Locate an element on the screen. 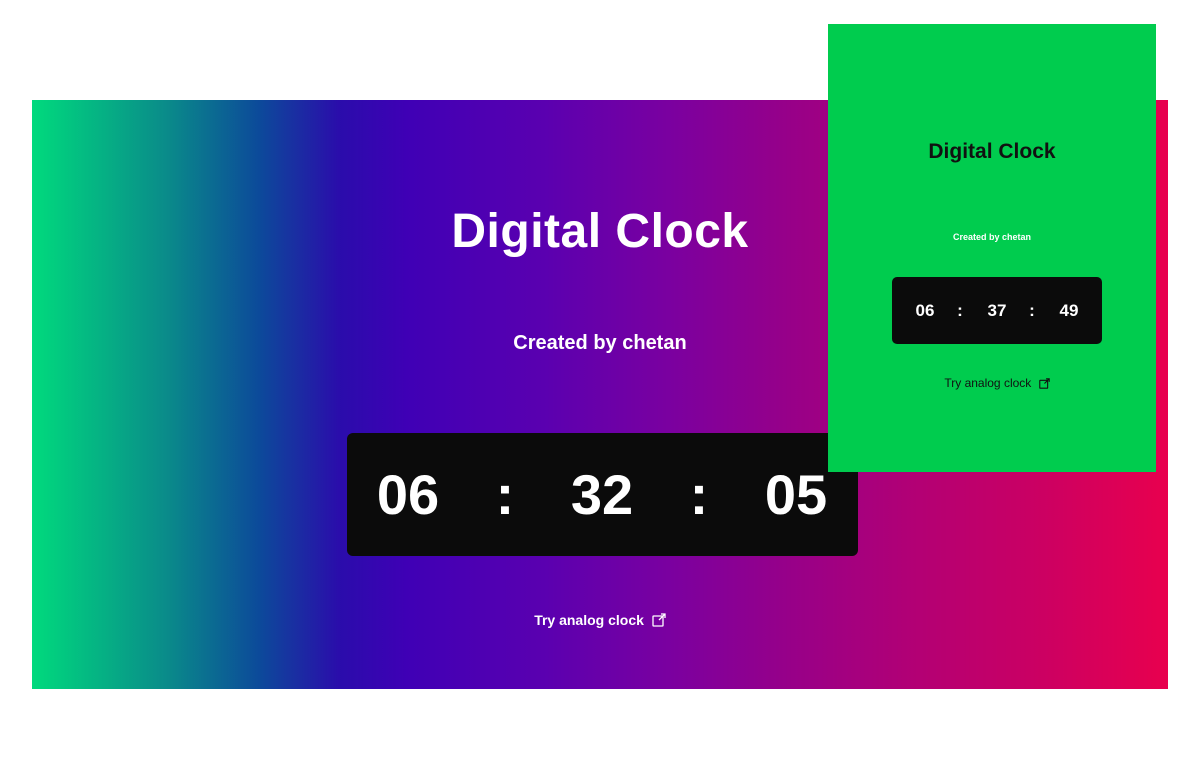  seconds-value: 05 is located at coordinates (796, 494).